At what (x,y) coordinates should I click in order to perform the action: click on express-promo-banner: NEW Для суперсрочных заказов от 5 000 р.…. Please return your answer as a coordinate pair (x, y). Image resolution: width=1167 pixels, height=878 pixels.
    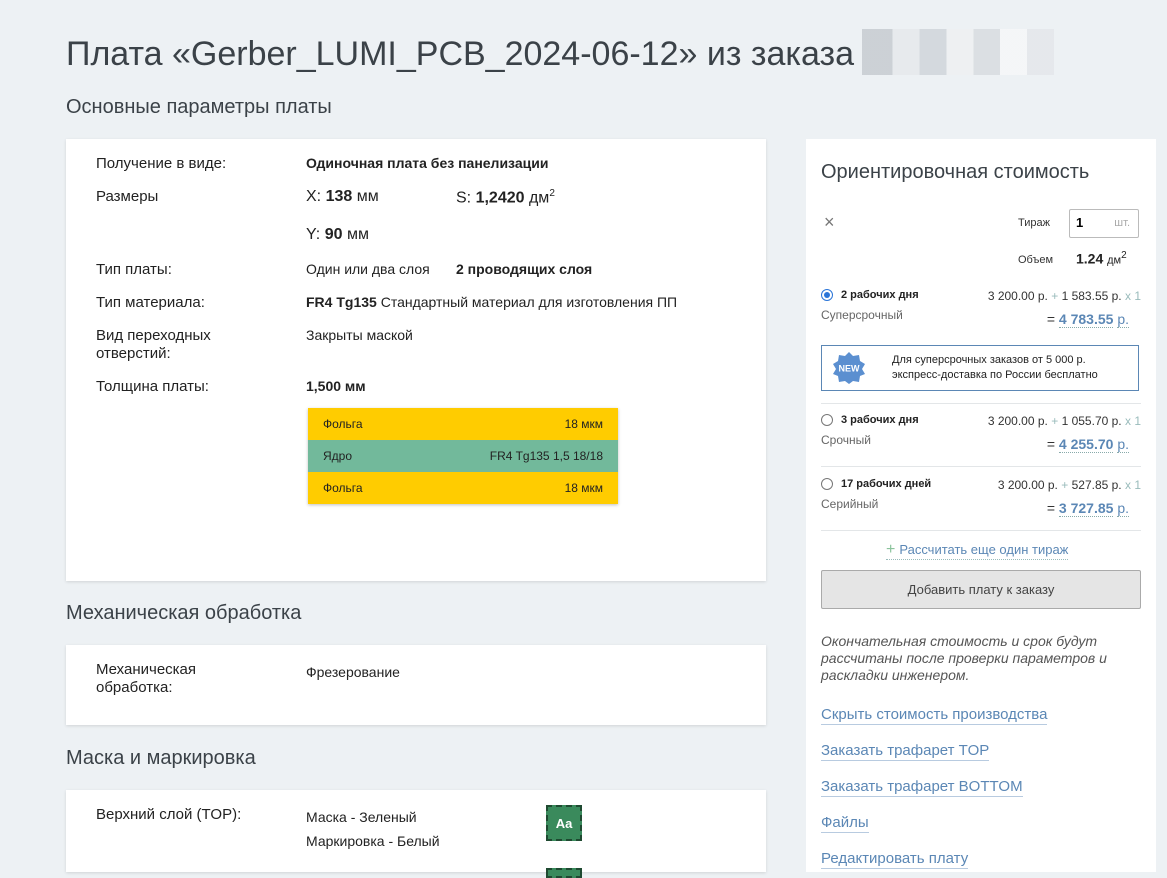
    Looking at the image, I should click on (980, 368).